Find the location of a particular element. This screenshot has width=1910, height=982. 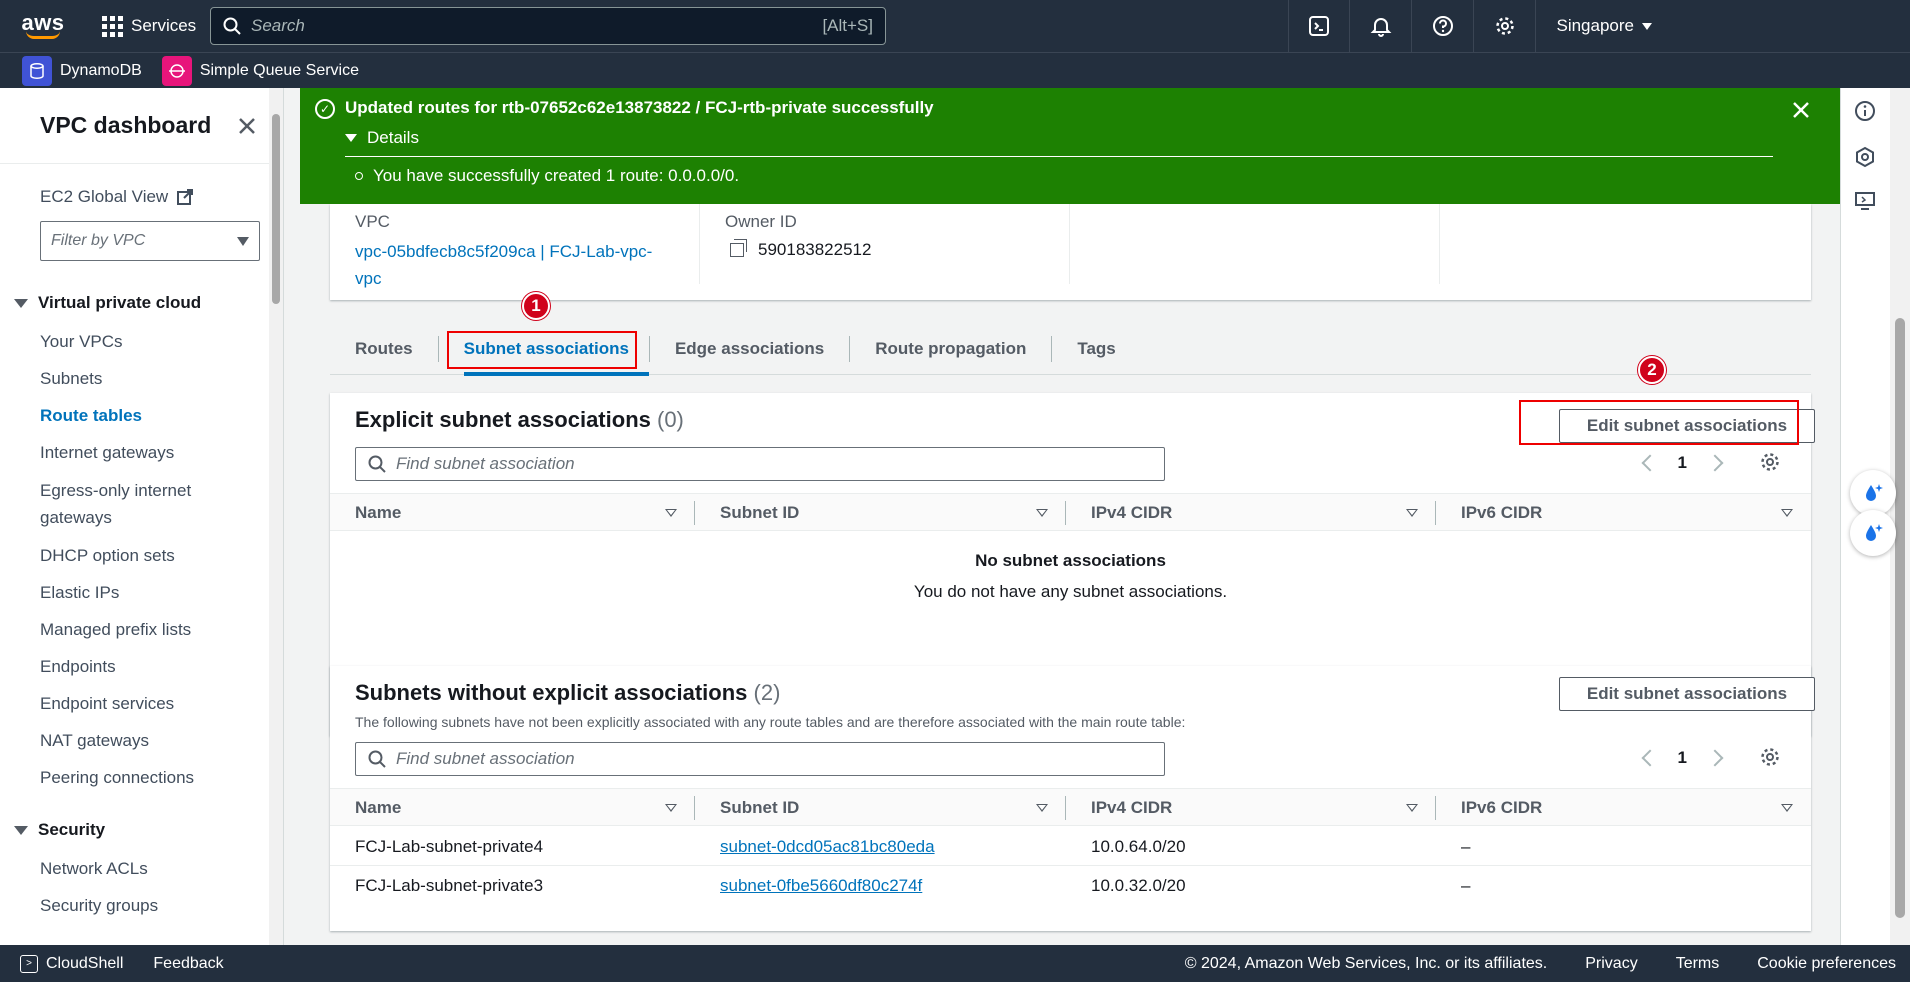

favorites-bar: DynamoDB Simple Queue Service is located at coordinates (955, 70).